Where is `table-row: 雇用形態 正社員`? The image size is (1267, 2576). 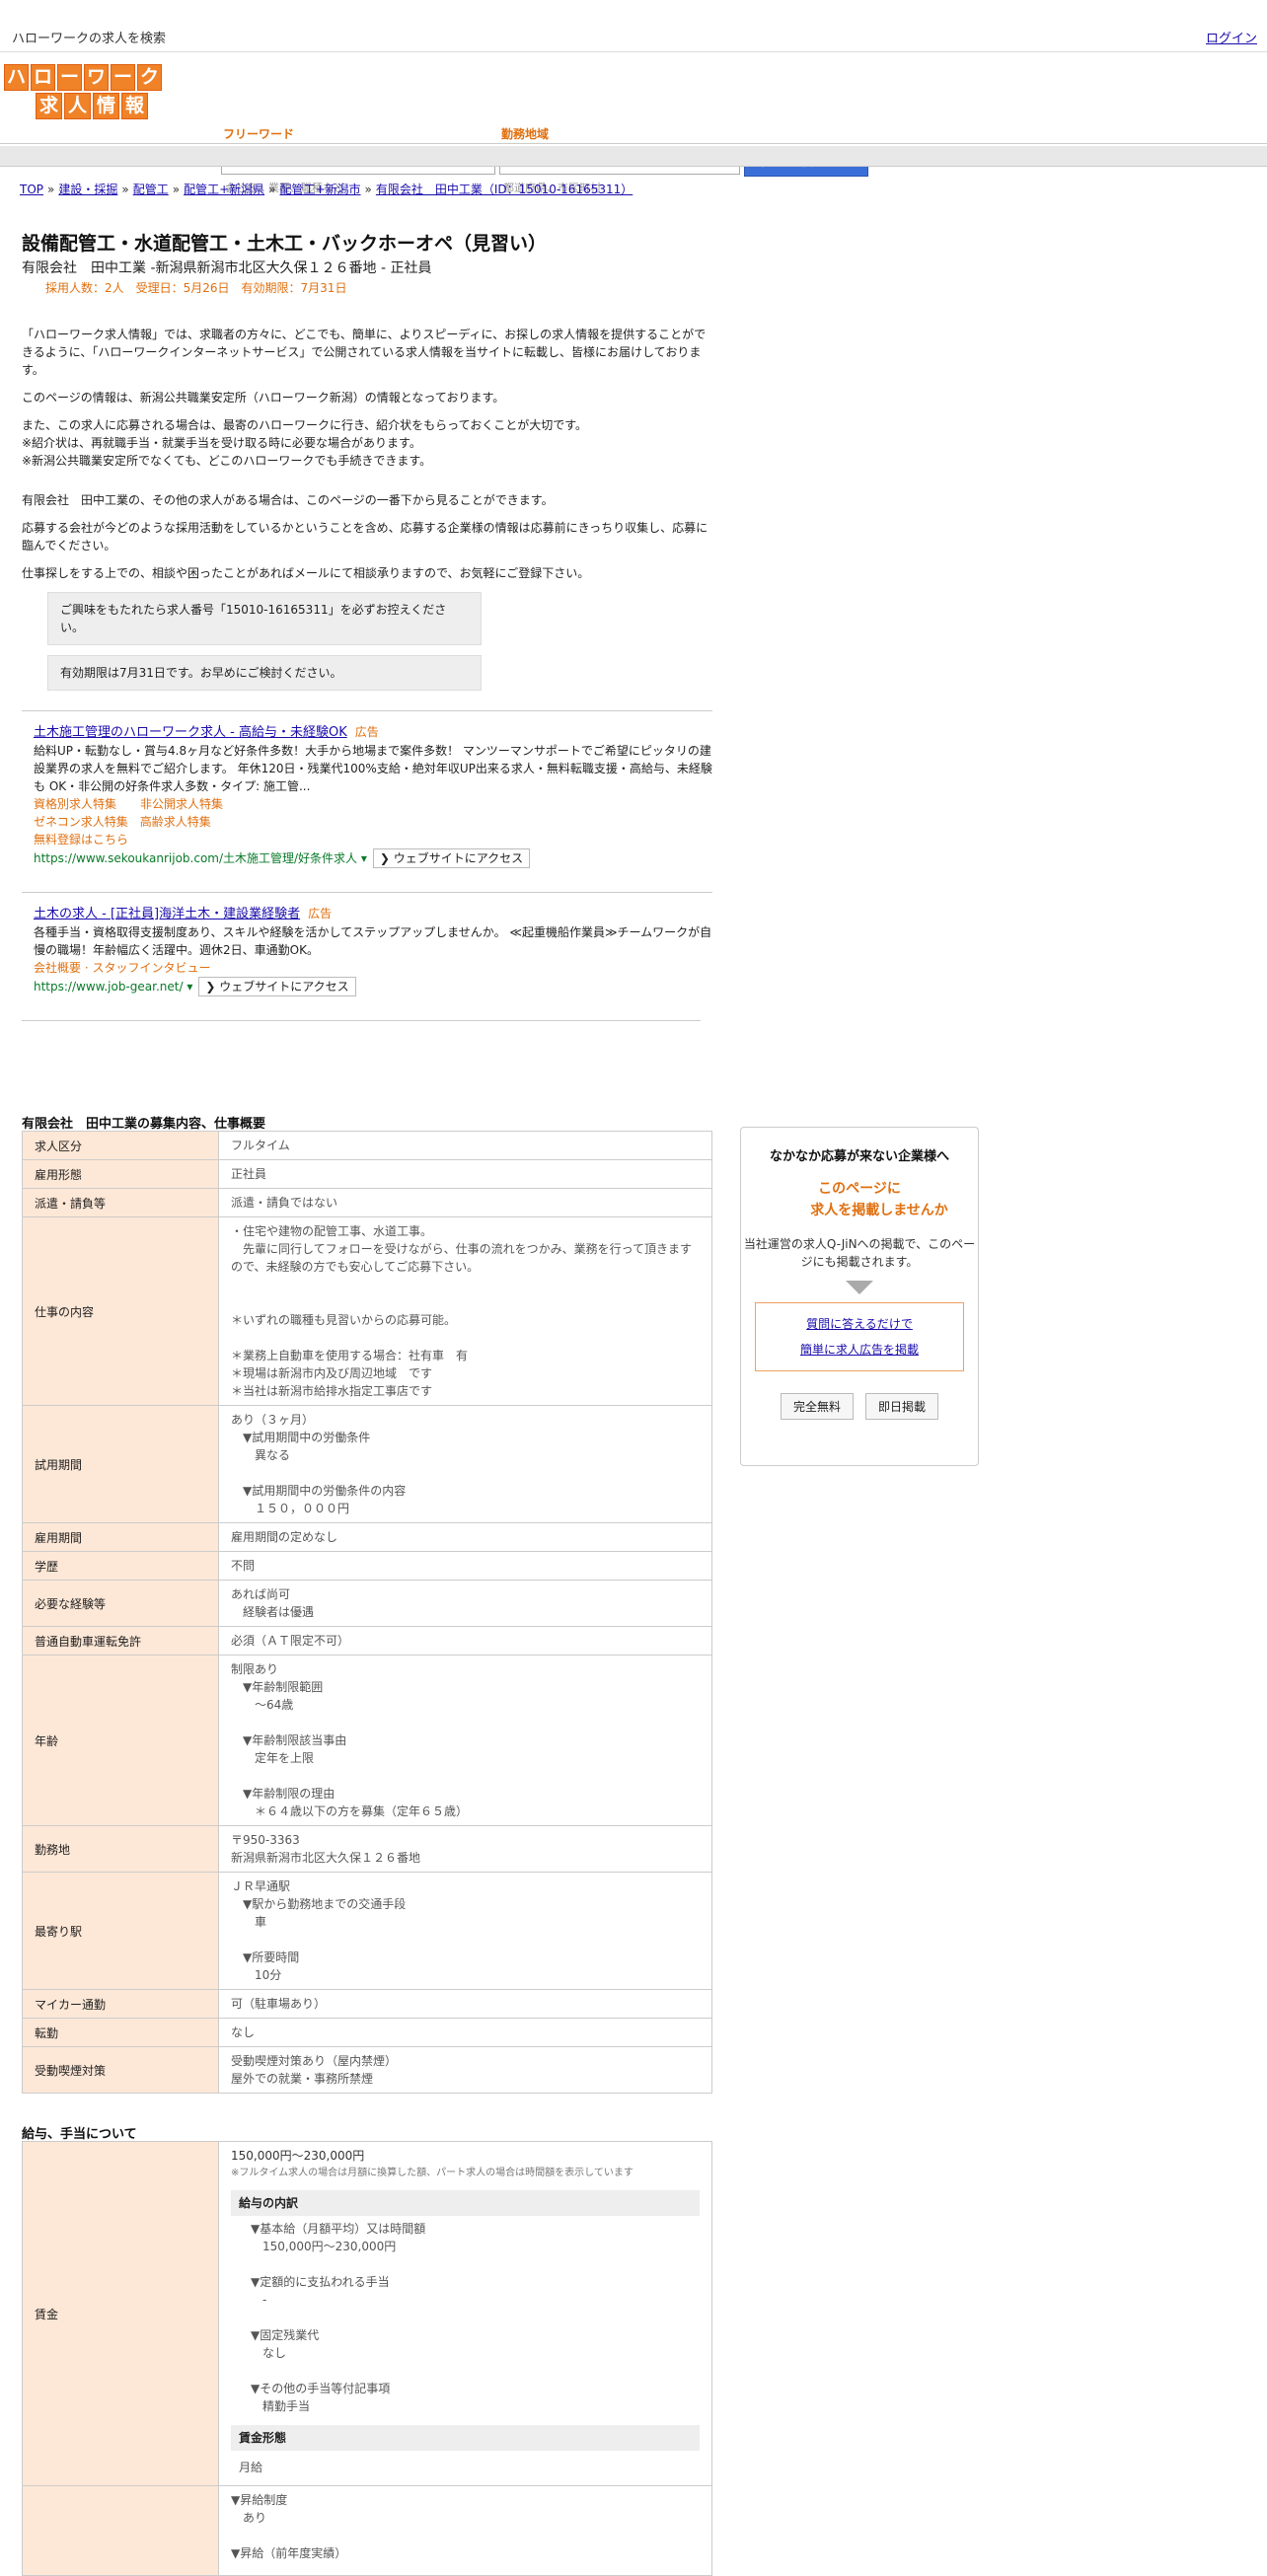
table-row: 雇用形態 正社員 is located at coordinates (367, 1174).